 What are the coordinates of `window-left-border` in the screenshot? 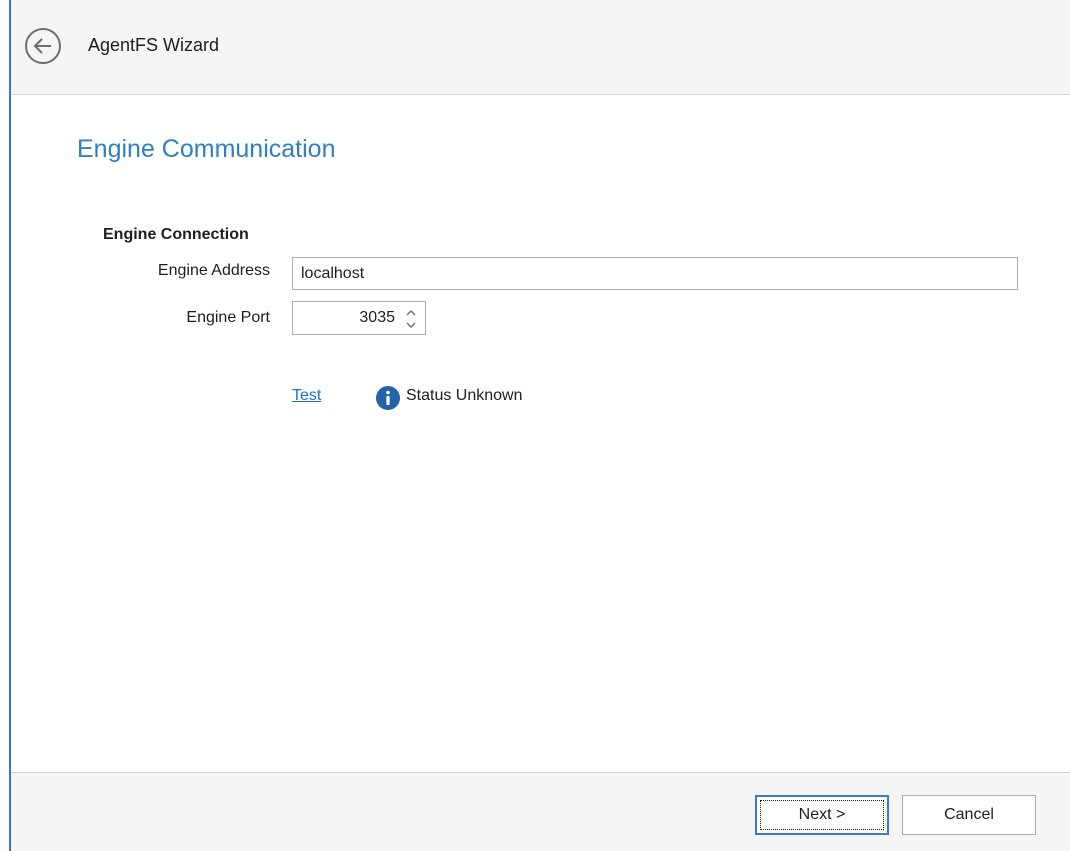 It's located at (10, 425).